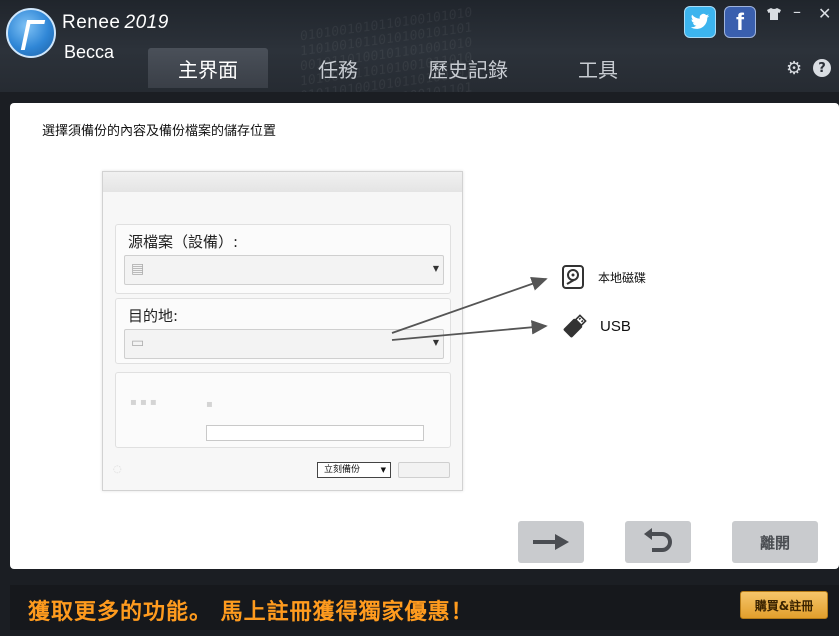 The image size is (839, 636). I want to click on promo-text: 獲取更多的功能。 馬上註冊獲得獨家優惠！, so click(251, 612).